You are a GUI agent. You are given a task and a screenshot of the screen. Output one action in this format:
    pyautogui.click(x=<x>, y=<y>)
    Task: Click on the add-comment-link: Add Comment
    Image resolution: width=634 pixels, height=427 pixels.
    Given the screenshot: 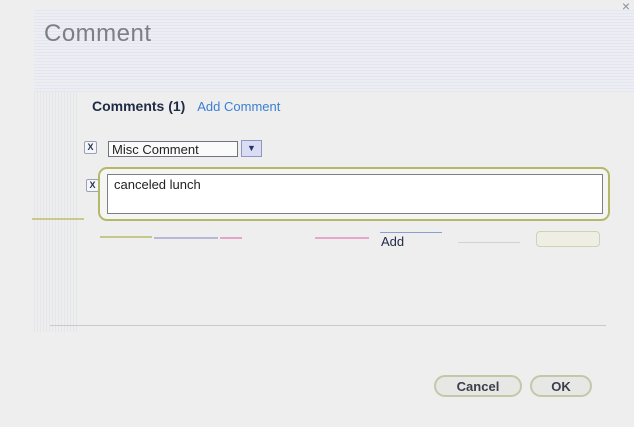 What is the action you would take?
    pyautogui.click(x=238, y=106)
    